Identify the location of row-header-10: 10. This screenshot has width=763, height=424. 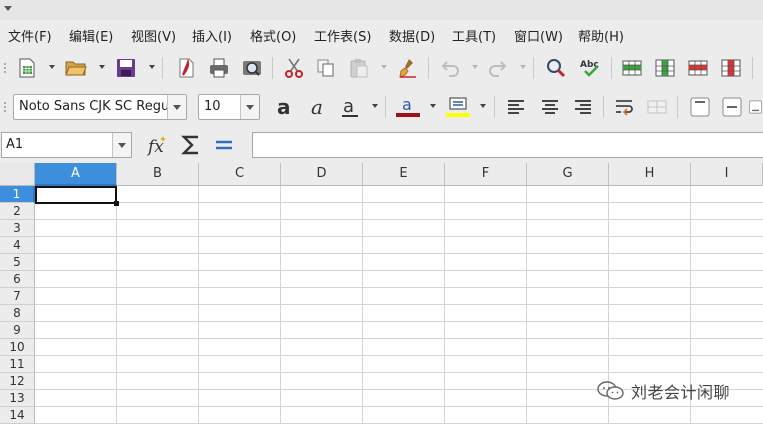
(17, 347).